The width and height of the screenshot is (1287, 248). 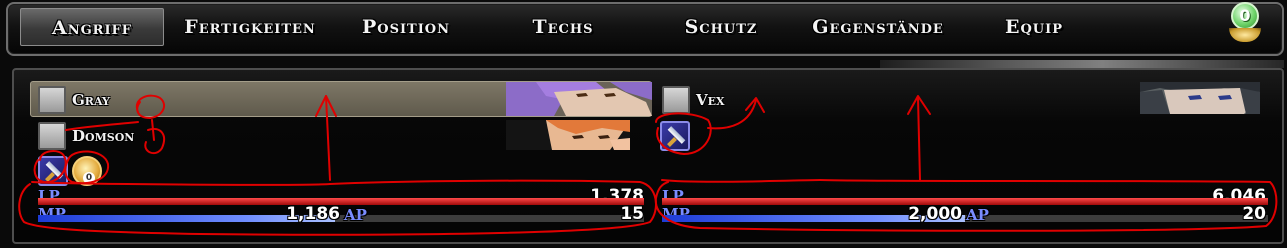 I want to click on character-name-vex: Vex, so click(x=710, y=100).